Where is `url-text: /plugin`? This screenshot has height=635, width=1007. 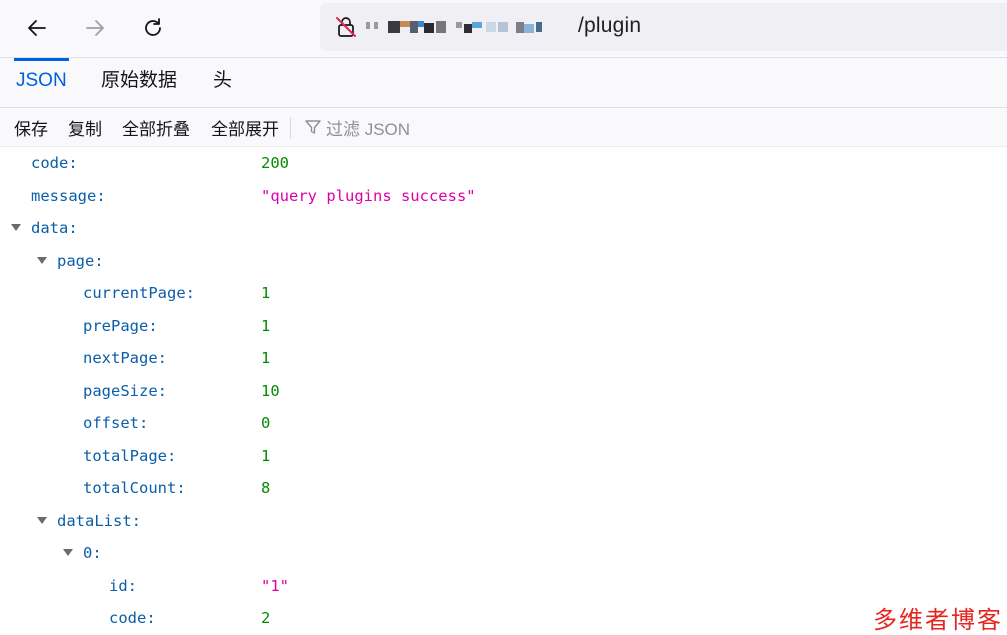
url-text: /plugin is located at coordinates (610, 25).